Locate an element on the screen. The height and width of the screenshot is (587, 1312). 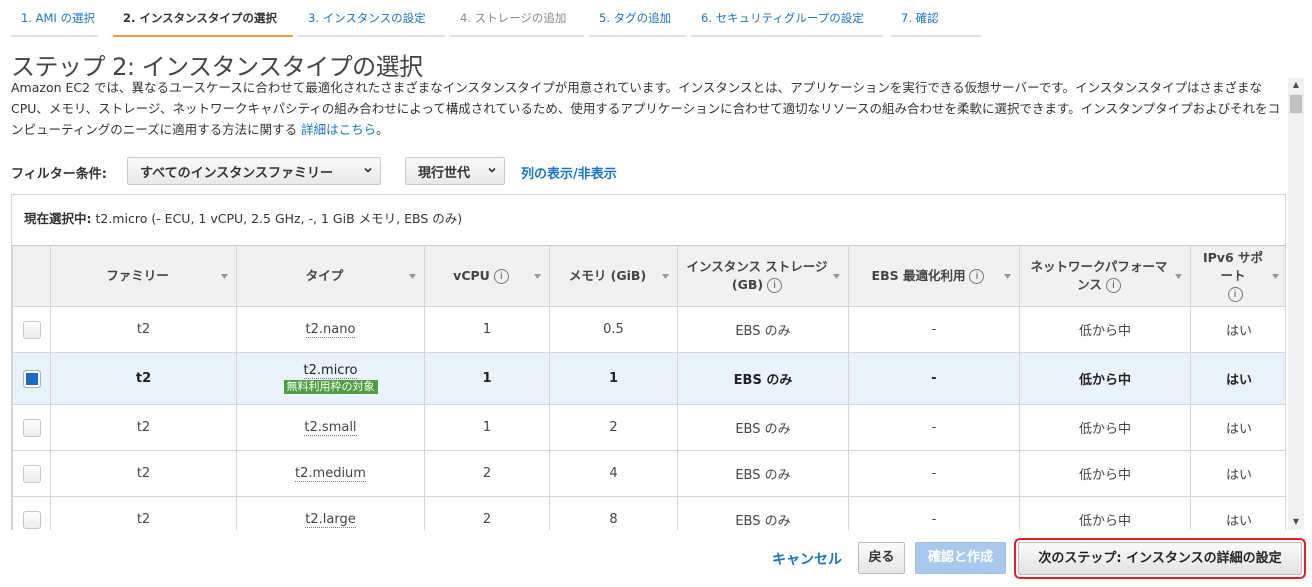
type-cell: t2.large is located at coordinates (330, 513).